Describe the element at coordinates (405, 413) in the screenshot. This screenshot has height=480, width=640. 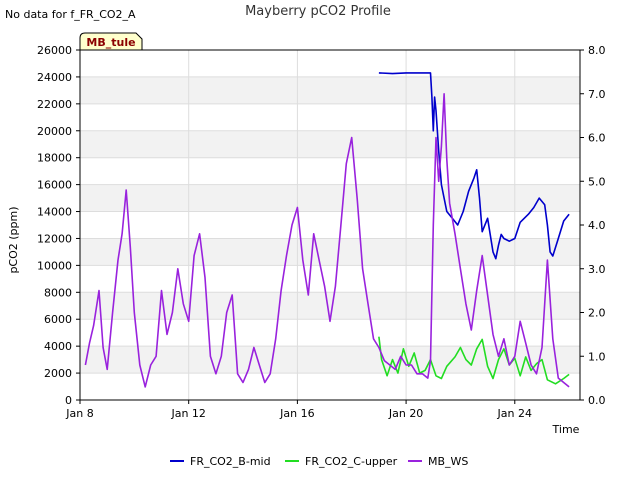
I see `x-tick-label: Jan 20` at that location.